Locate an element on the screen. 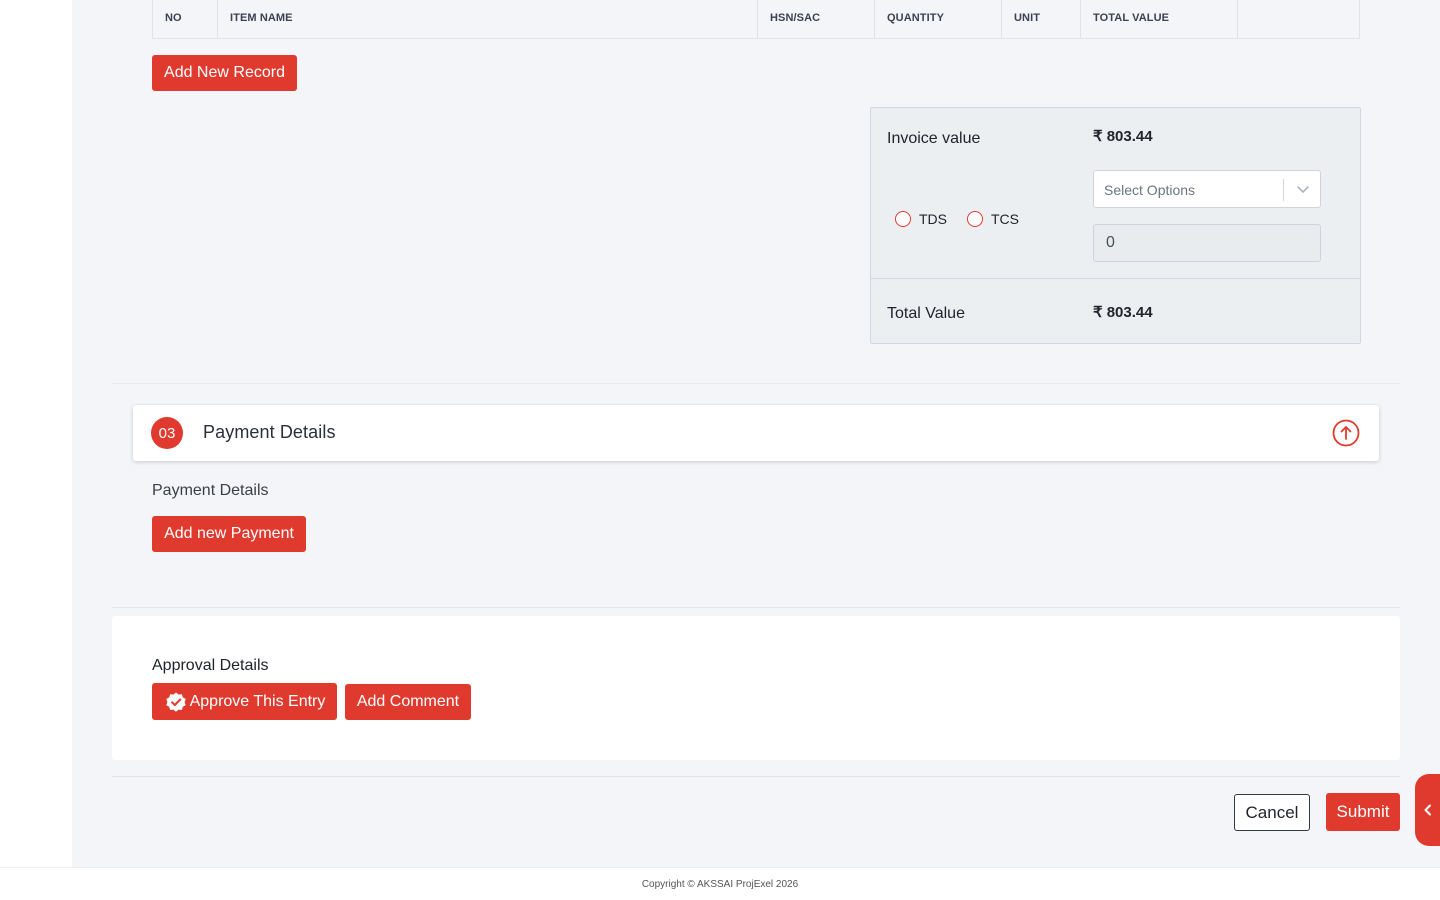  left-sidebar-rail is located at coordinates (36, 433).